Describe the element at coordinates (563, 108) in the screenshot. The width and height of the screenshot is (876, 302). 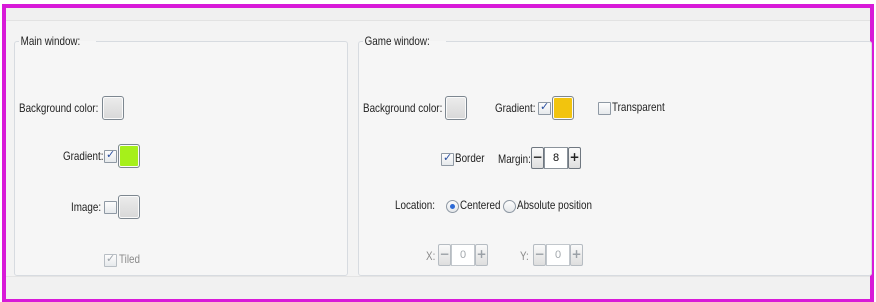
I see `game-gradient-color-swatch` at that location.